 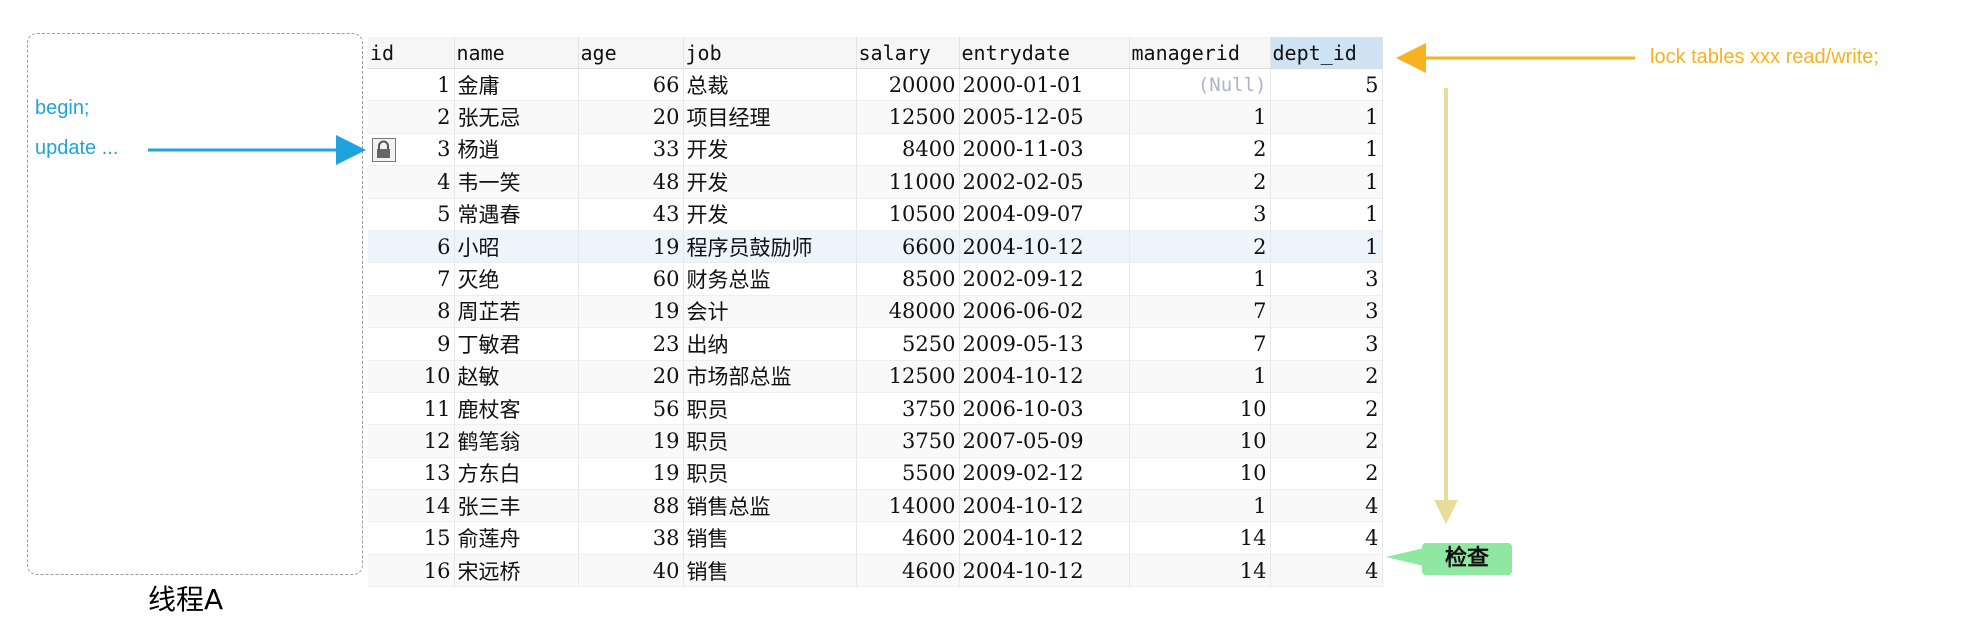 What do you see at coordinates (1405, 557) in the screenshot?
I see `check-badge-pointer` at bounding box center [1405, 557].